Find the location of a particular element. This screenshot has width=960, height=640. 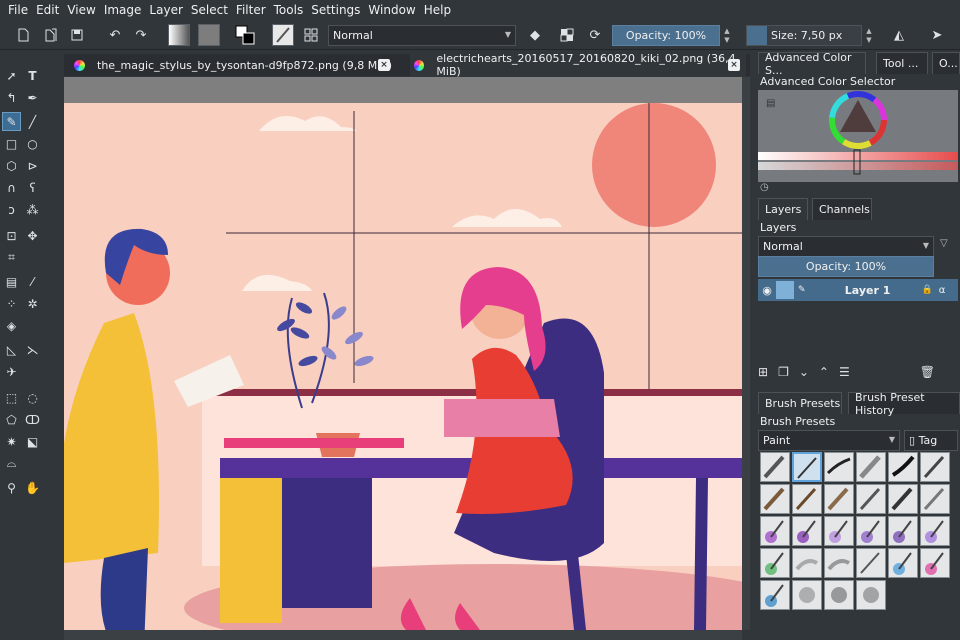

layer-opacity-slider: Opacity: 100% is located at coordinates (846, 266).